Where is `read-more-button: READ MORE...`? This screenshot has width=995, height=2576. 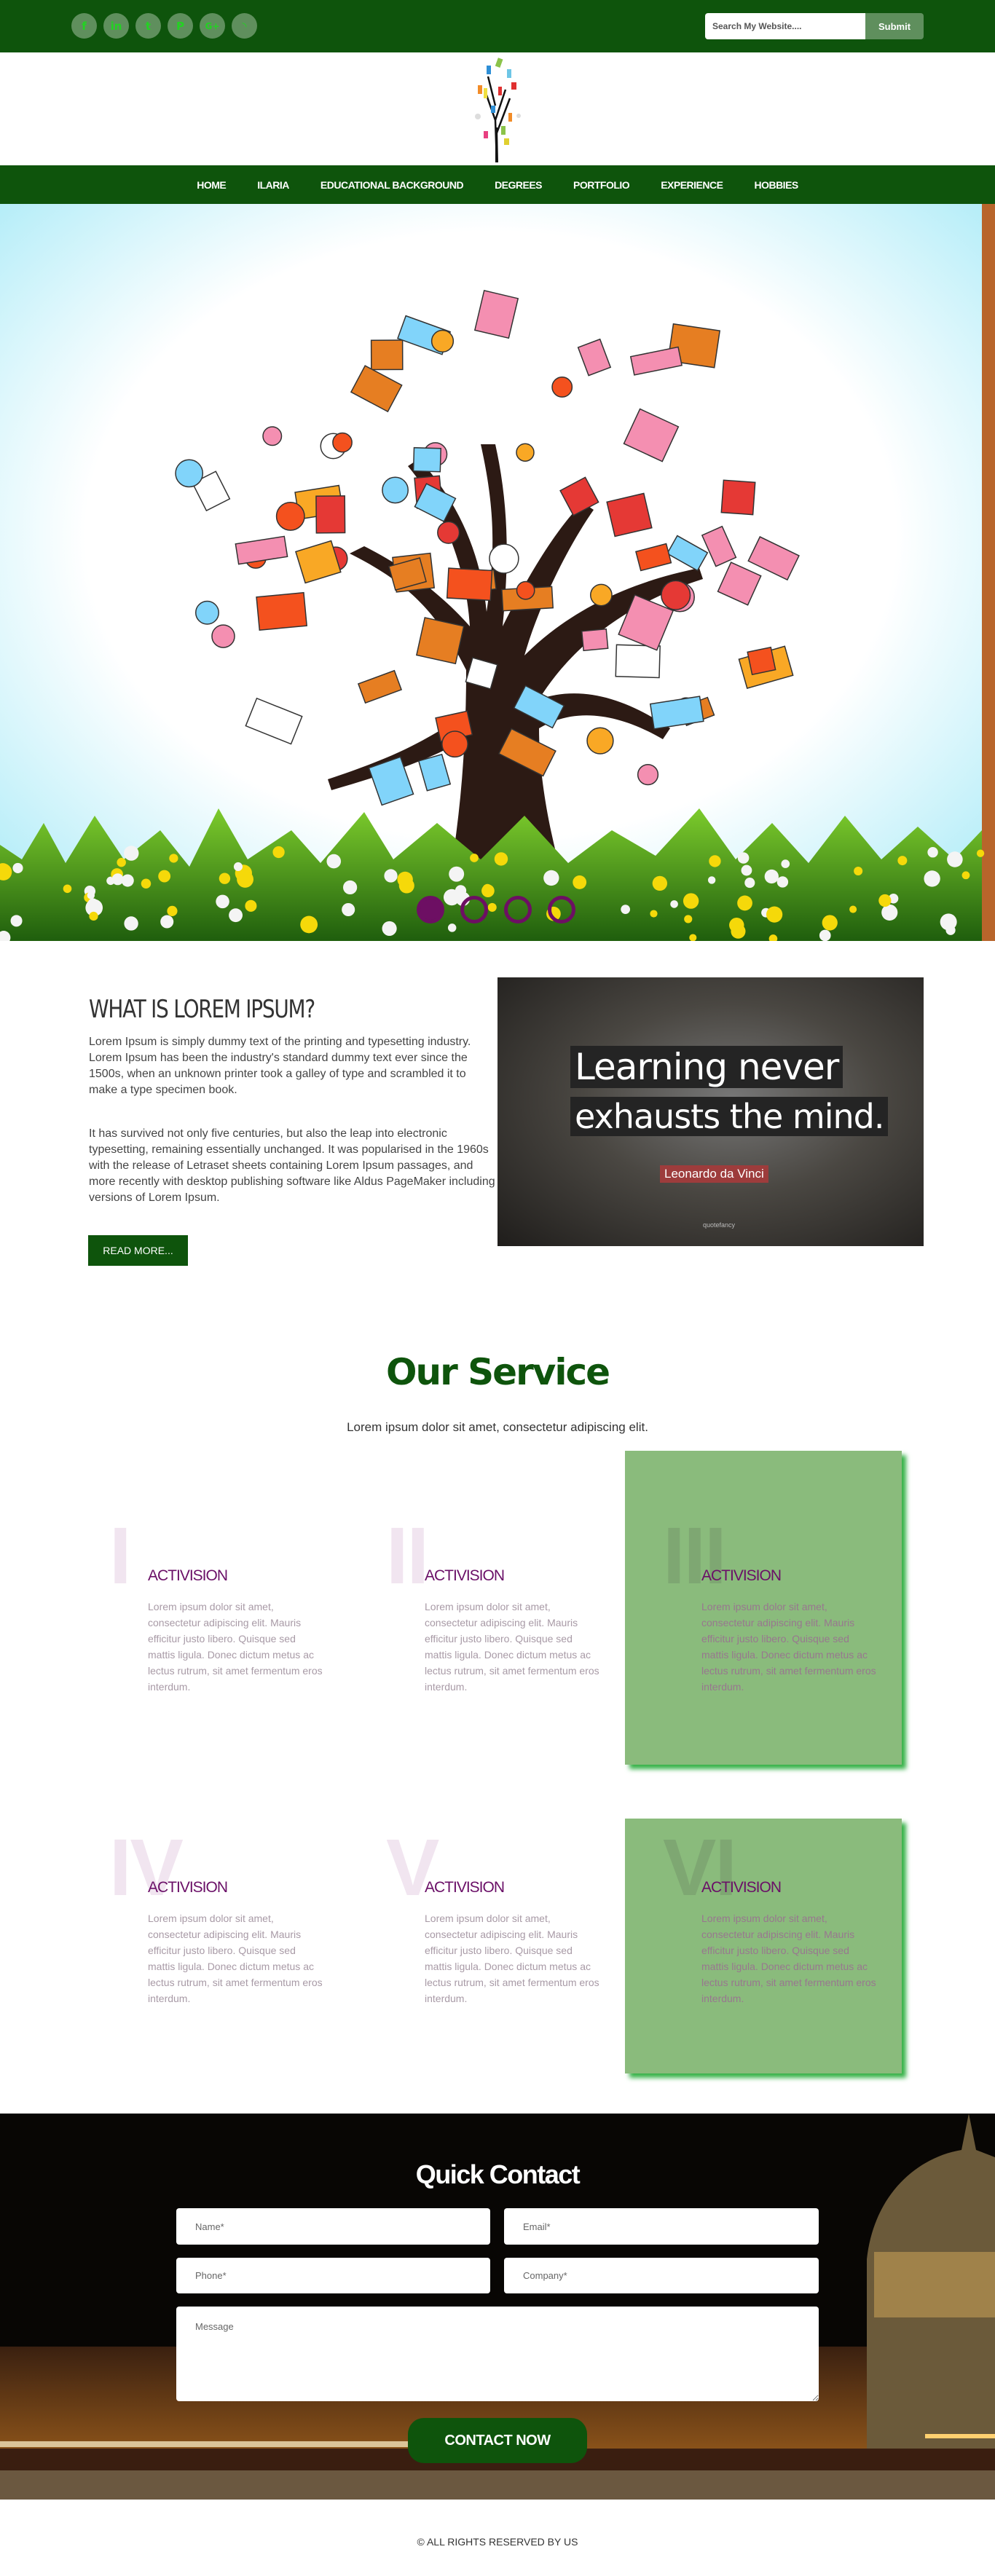
read-more-button: READ MORE... is located at coordinates (138, 1250).